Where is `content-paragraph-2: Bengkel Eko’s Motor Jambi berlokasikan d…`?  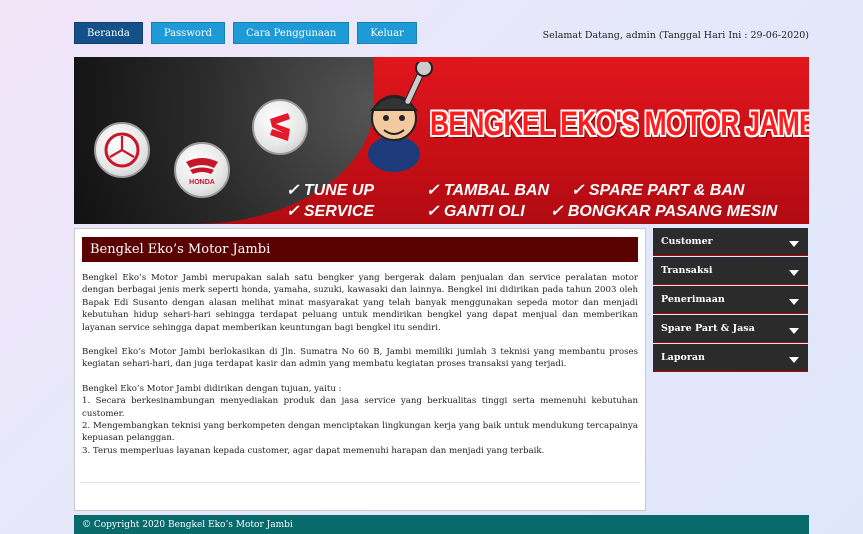 content-paragraph-2: Bengkel Eko’s Motor Jambi berlokasikan d… is located at coordinates (360, 358).